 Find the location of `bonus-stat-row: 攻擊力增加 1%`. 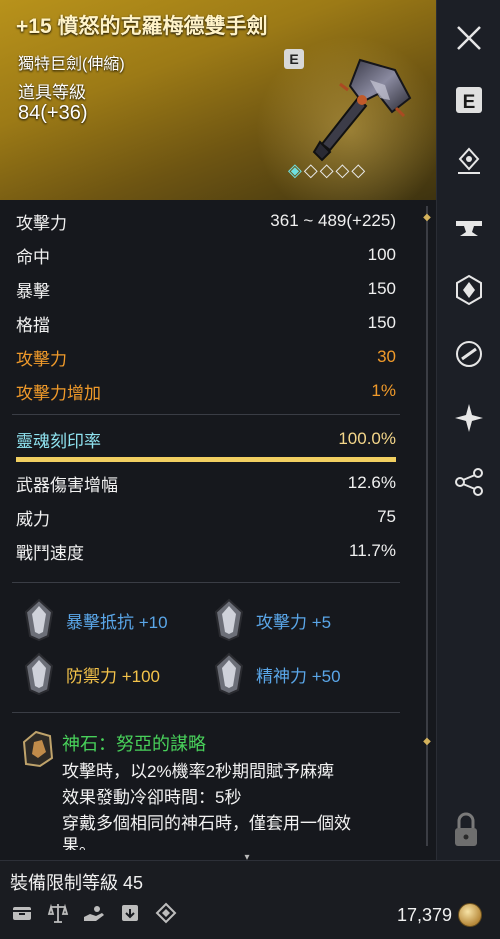

bonus-stat-row: 攻擊力增加 1% is located at coordinates (206, 391).